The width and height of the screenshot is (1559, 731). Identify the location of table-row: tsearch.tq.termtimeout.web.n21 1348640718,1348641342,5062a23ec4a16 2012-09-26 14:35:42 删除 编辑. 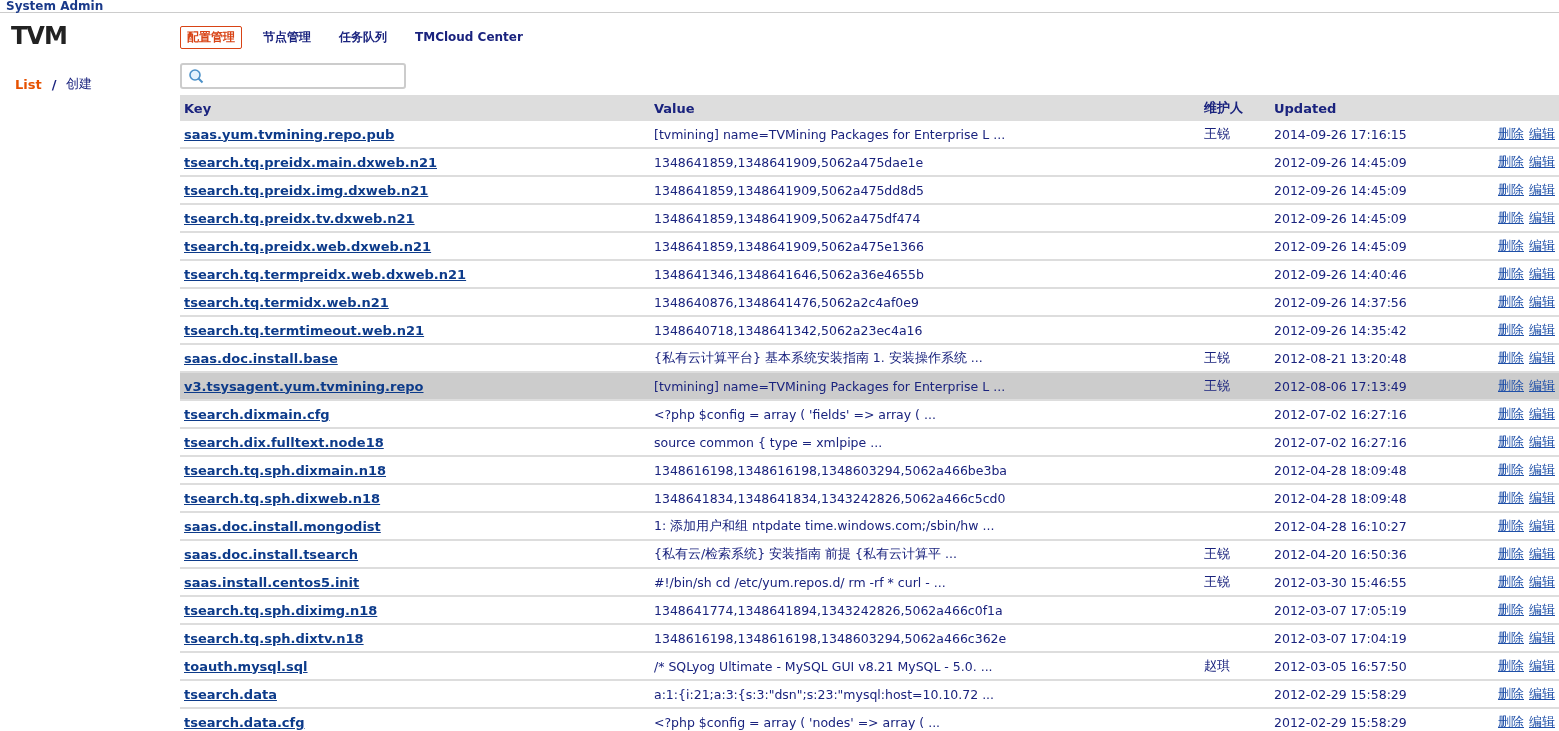
(869, 330).